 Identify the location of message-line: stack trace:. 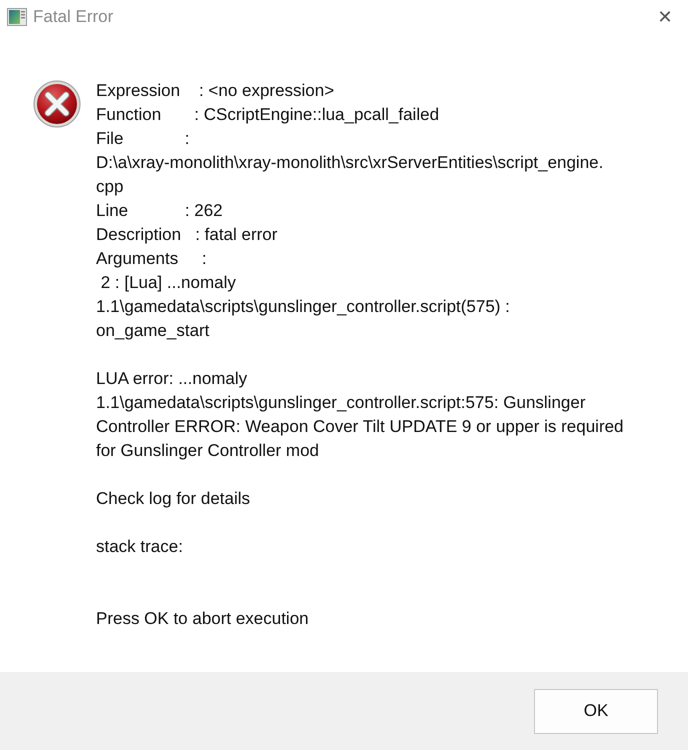
(139, 547).